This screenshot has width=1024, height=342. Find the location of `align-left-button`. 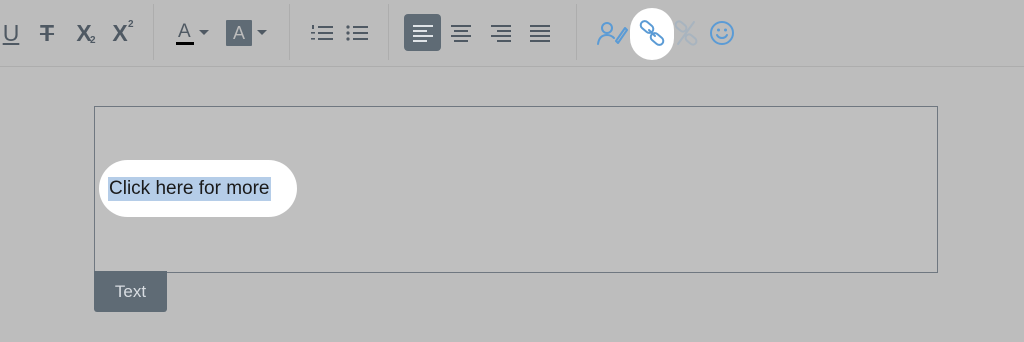

align-left-button is located at coordinates (422, 32).